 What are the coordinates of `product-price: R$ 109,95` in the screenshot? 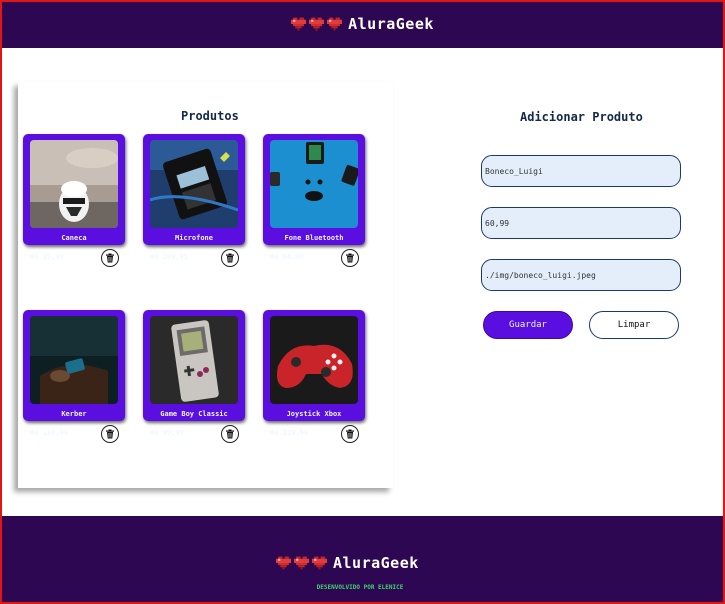 It's located at (169, 257).